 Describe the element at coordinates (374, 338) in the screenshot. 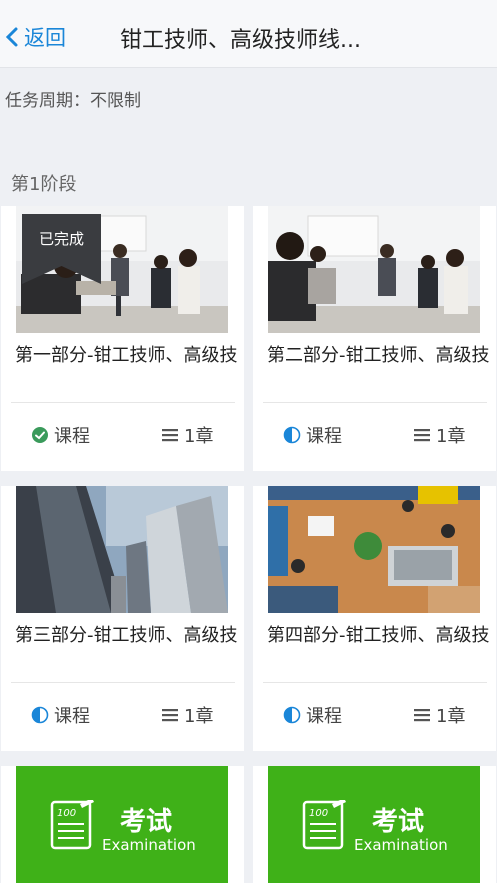

I see `course-card-2: 第二部分-钳工技师、高级技 课程 1章` at that location.